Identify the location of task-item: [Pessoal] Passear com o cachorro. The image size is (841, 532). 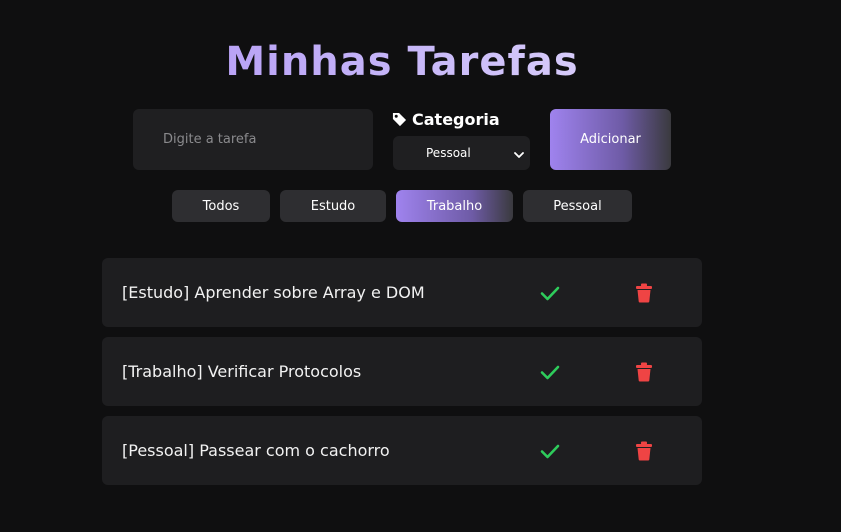
(402, 450).